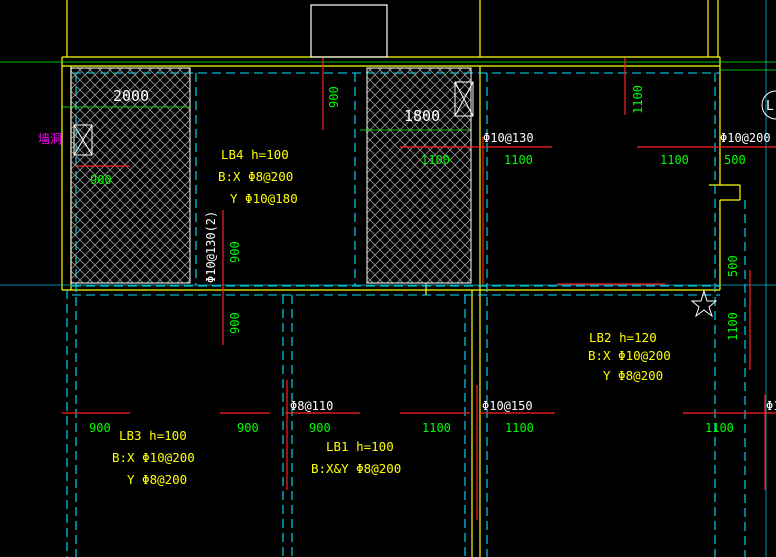 The width and height of the screenshot is (776, 557). What do you see at coordinates (255, 154) in the screenshot?
I see `slab-lb4-title: LB4 h=100` at bounding box center [255, 154].